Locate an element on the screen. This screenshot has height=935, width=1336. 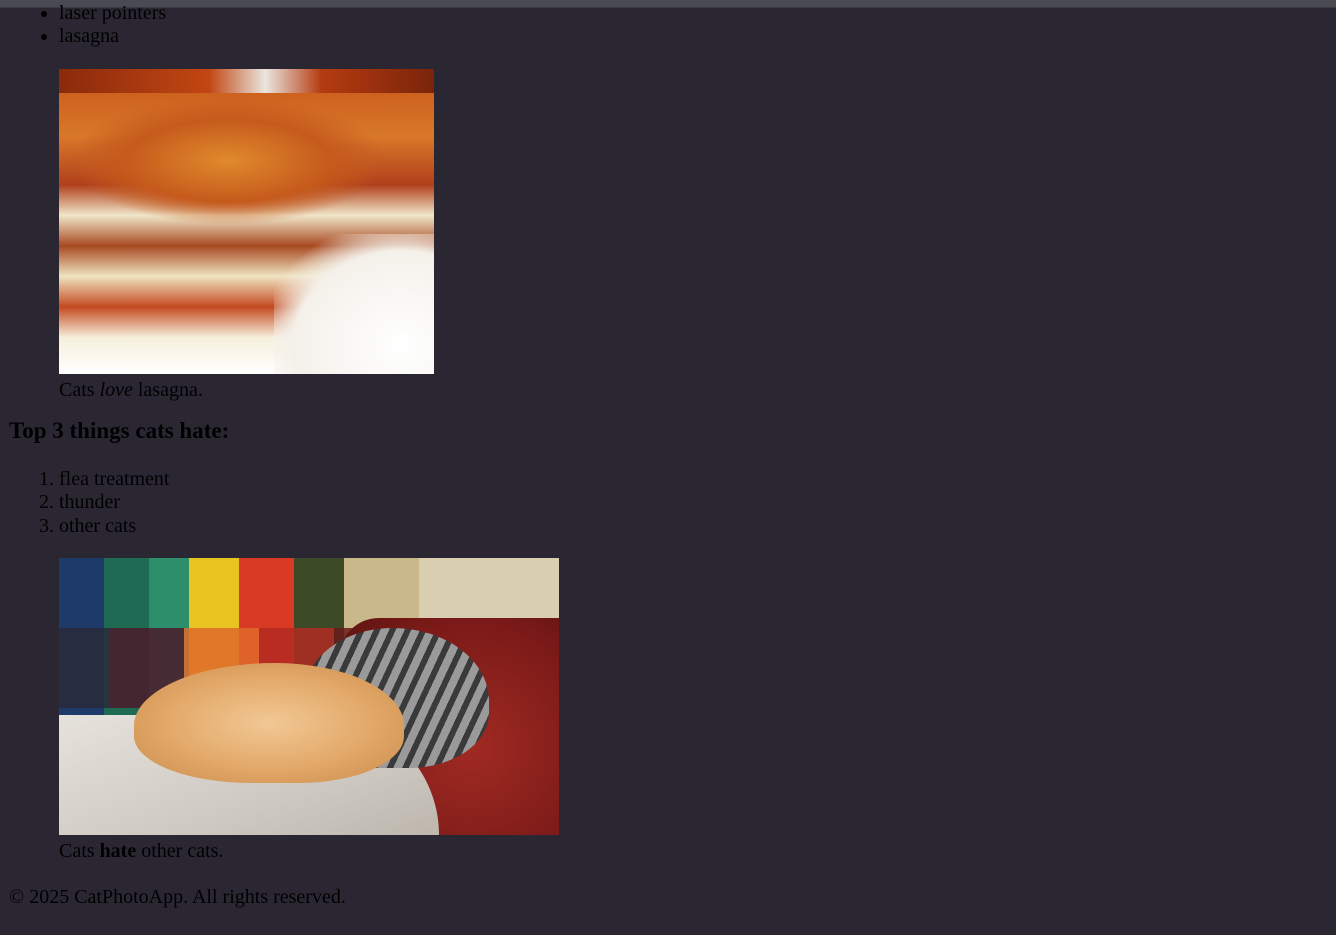
lasagna-caption: Cats love lasagna. is located at coordinates (697, 390).